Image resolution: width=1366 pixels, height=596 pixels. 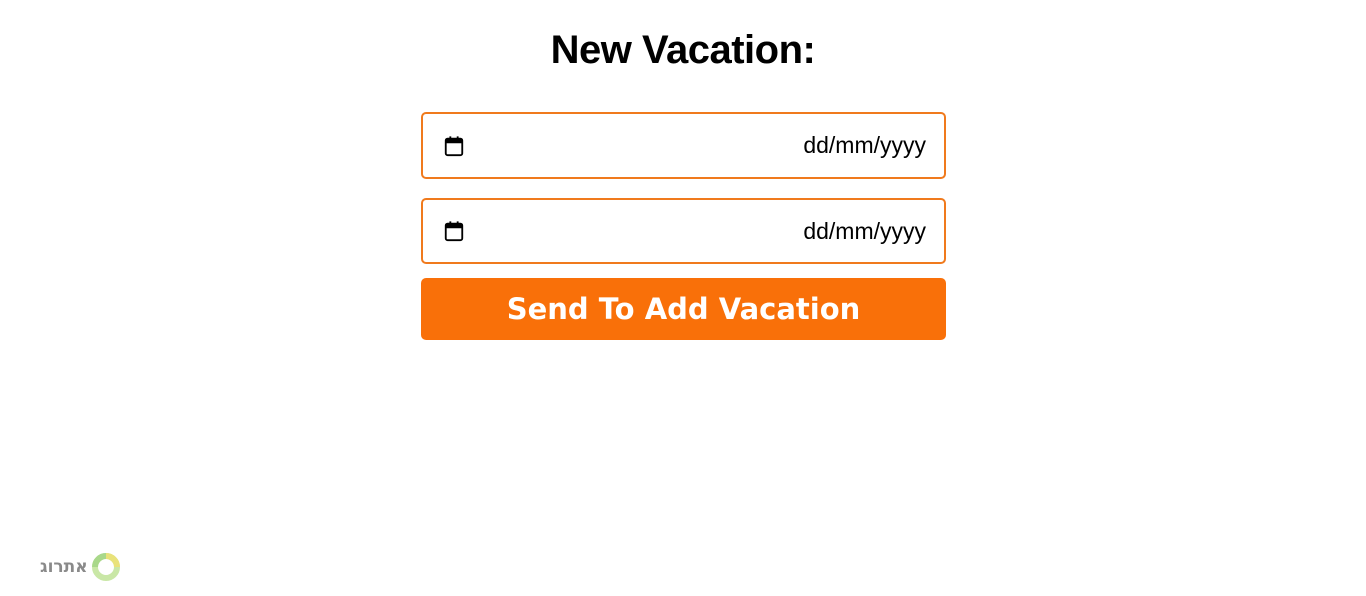 What do you see at coordinates (683, 50) in the screenshot?
I see `page-title: New Vacation:` at bounding box center [683, 50].